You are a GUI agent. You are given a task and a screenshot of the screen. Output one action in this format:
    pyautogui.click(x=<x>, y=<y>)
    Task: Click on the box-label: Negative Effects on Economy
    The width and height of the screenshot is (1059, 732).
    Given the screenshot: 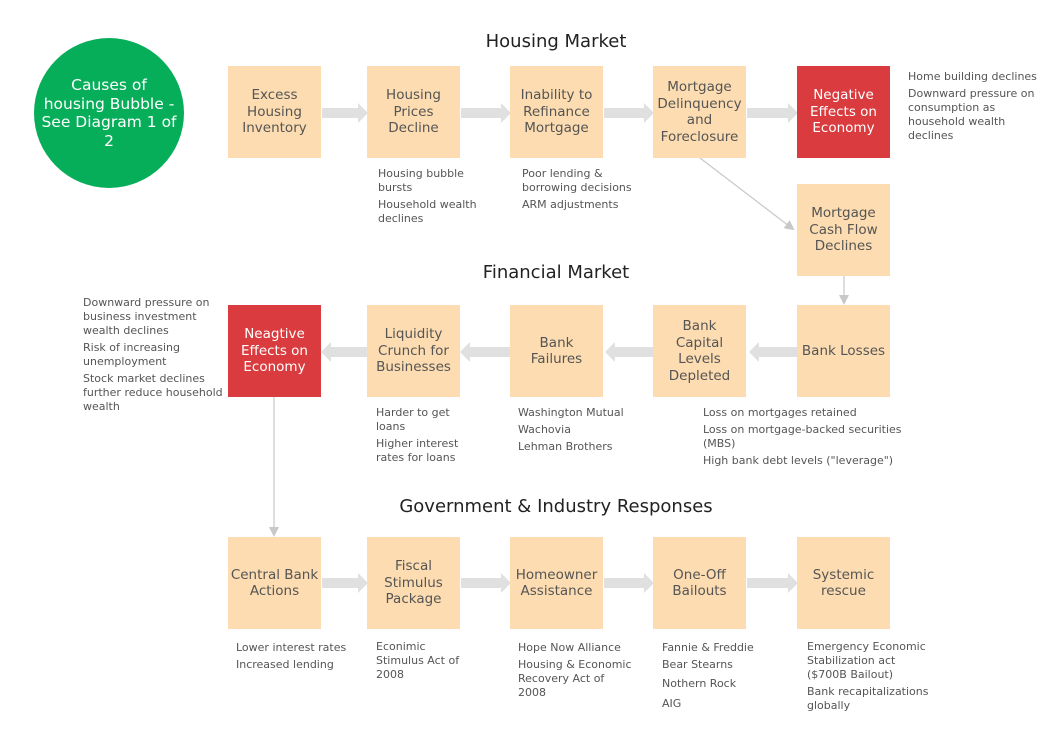 What is the action you would take?
    pyautogui.click(x=843, y=112)
    